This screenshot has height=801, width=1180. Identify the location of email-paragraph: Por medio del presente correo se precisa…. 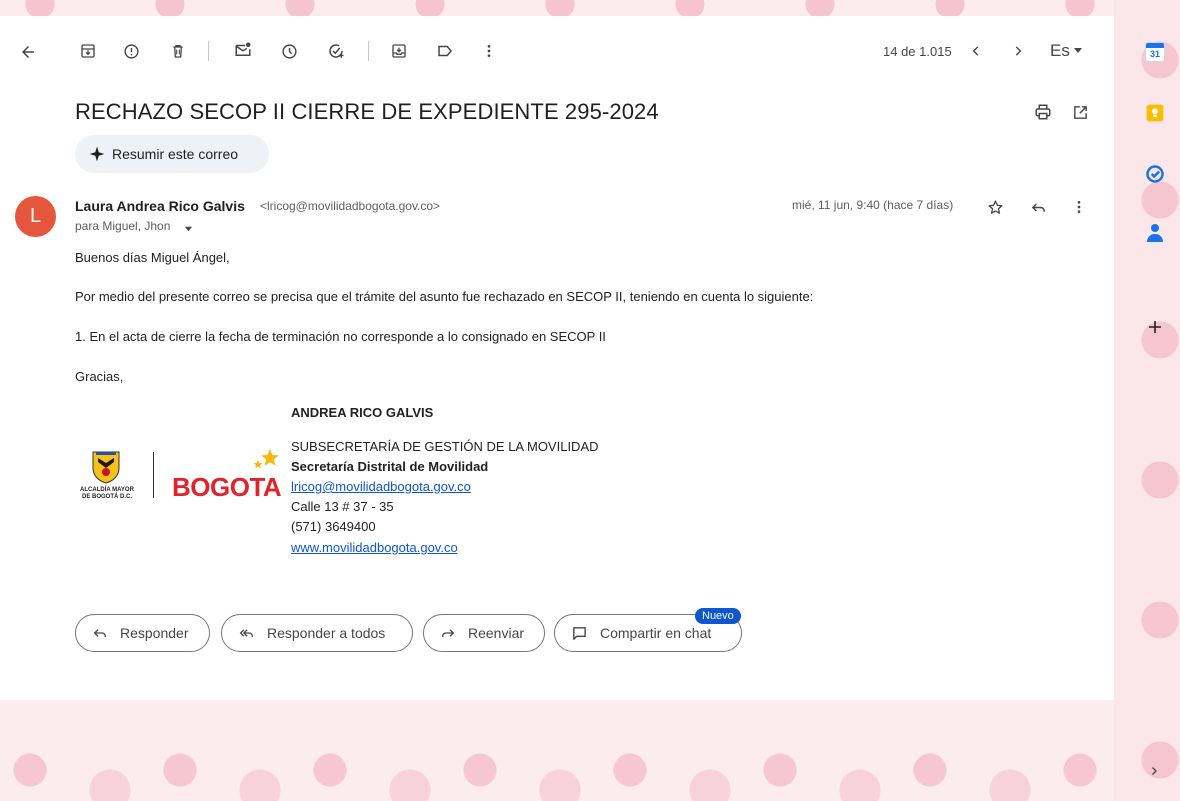
(444, 296).